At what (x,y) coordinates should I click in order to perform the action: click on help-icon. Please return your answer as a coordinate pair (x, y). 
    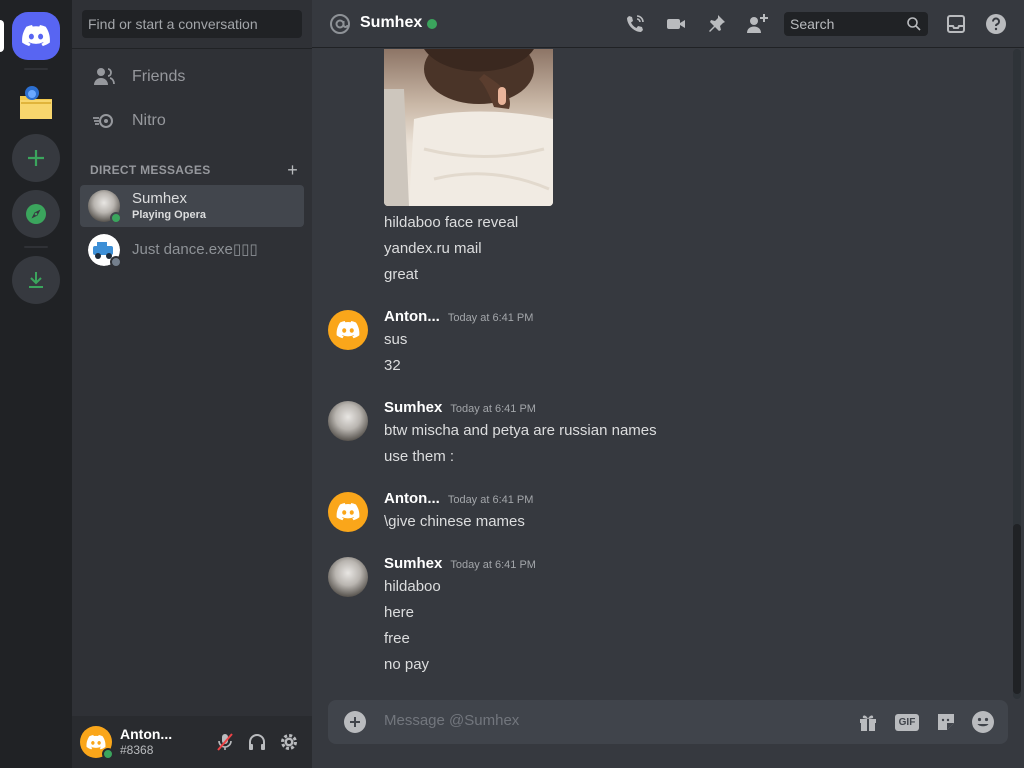
    Looking at the image, I should click on (996, 24).